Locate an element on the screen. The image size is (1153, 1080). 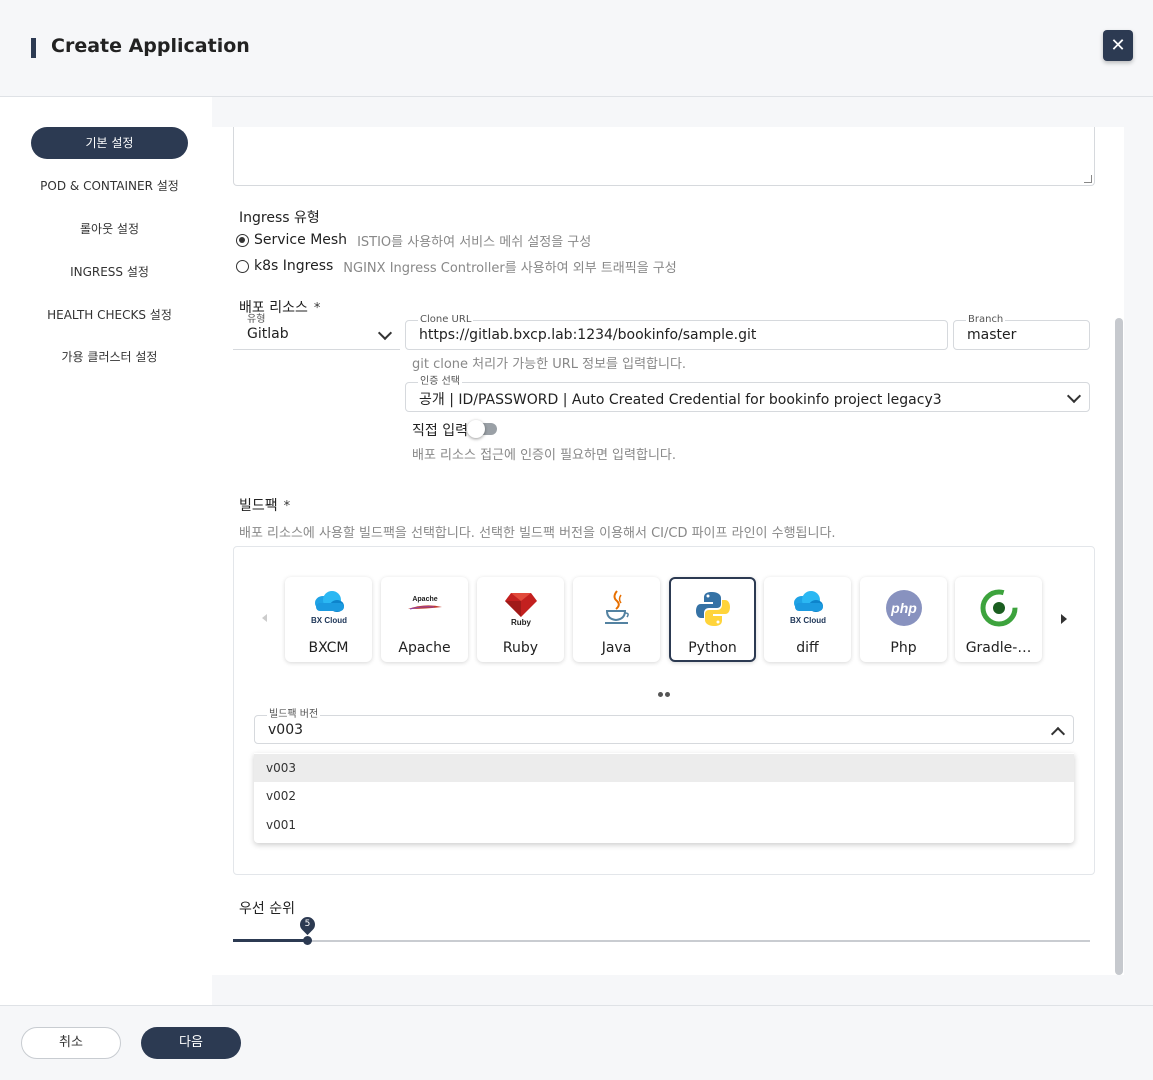
version-dropdown-menu: v003 v002 v001 is located at coordinates (664, 798).